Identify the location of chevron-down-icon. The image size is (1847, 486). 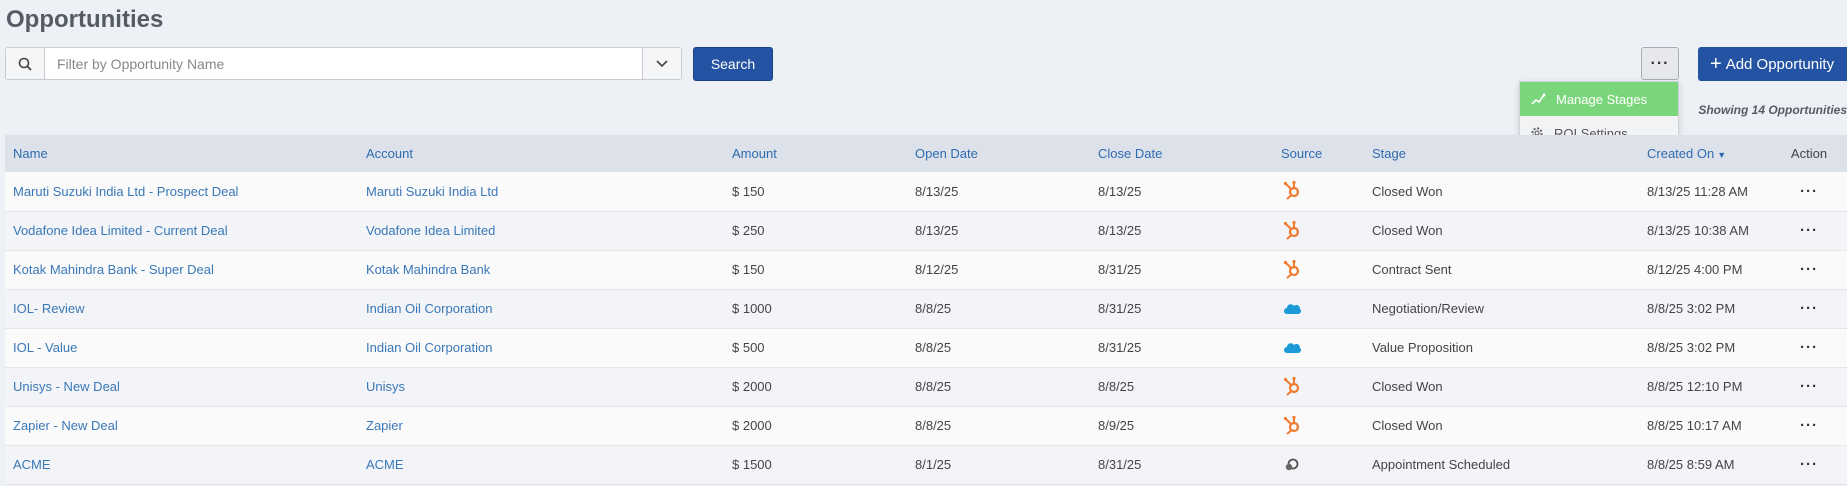
(661, 63).